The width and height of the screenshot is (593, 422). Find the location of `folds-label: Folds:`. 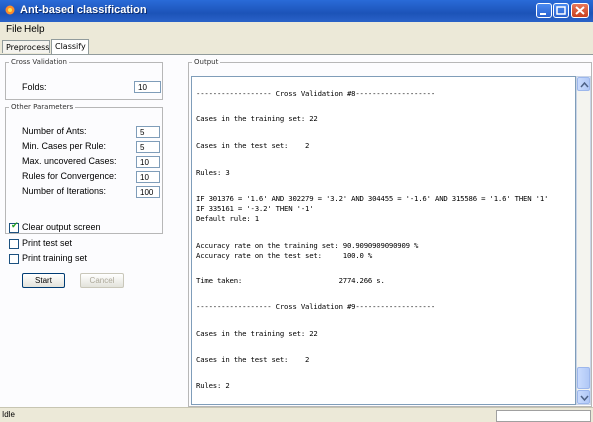

folds-label: Folds: is located at coordinates (34, 87).